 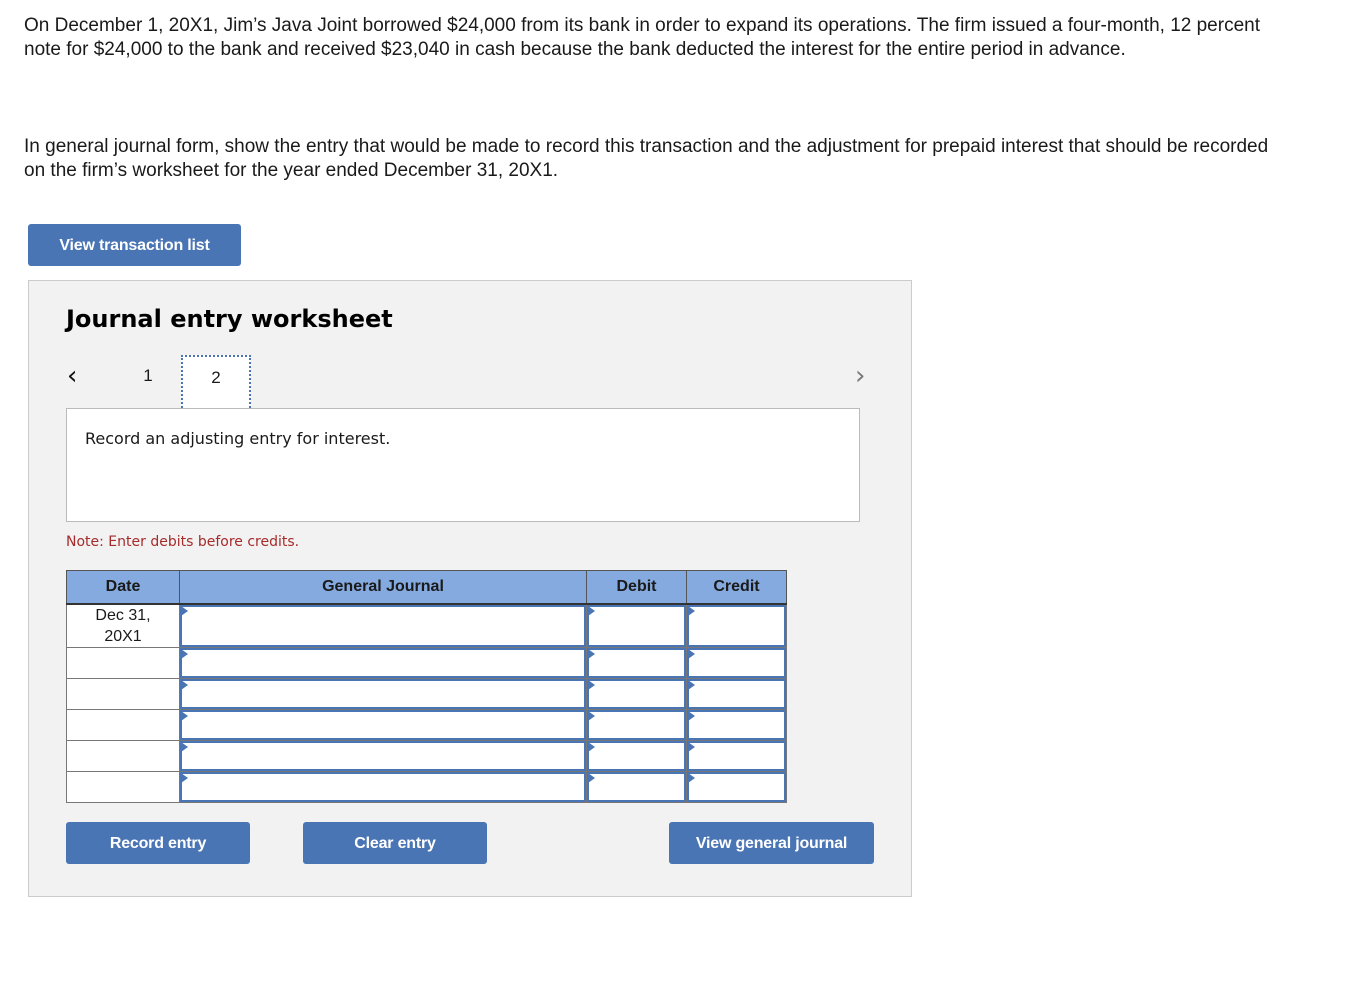 I want to click on table-row: Dec 31, 20X1, so click(x=426, y=625).